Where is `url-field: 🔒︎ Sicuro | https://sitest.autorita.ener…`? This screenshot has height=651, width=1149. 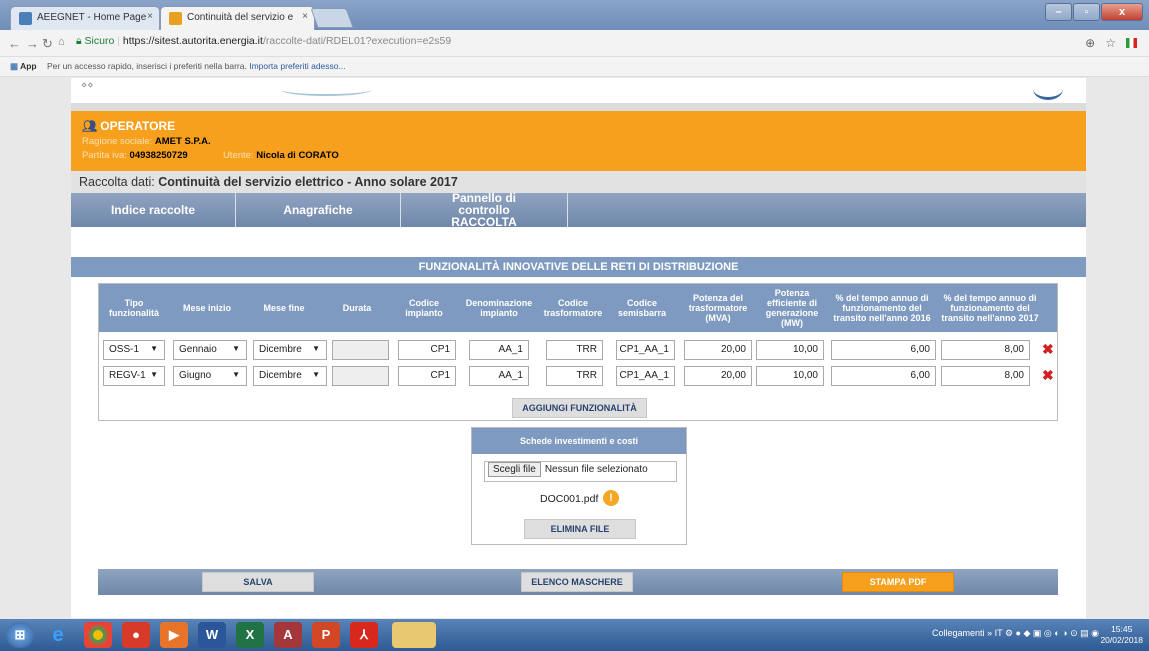 url-field: 🔒︎ Sicuro | https://sitest.autorita.ener… is located at coordinates (263, 41).